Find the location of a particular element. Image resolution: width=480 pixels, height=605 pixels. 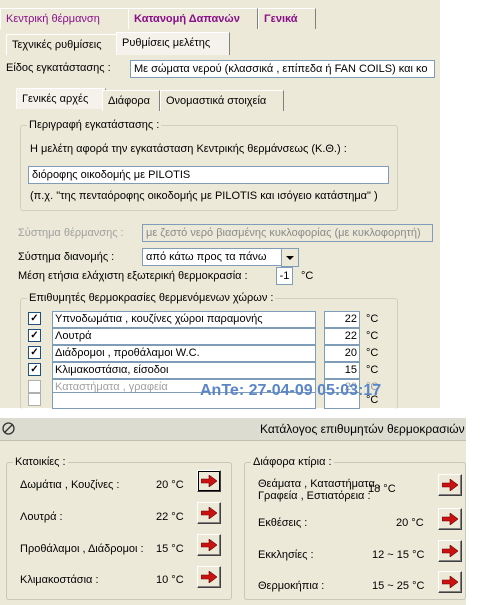

row-name: Διάδρομοι , προθάλαμοι W.C. is located at coordinates (184, 353).